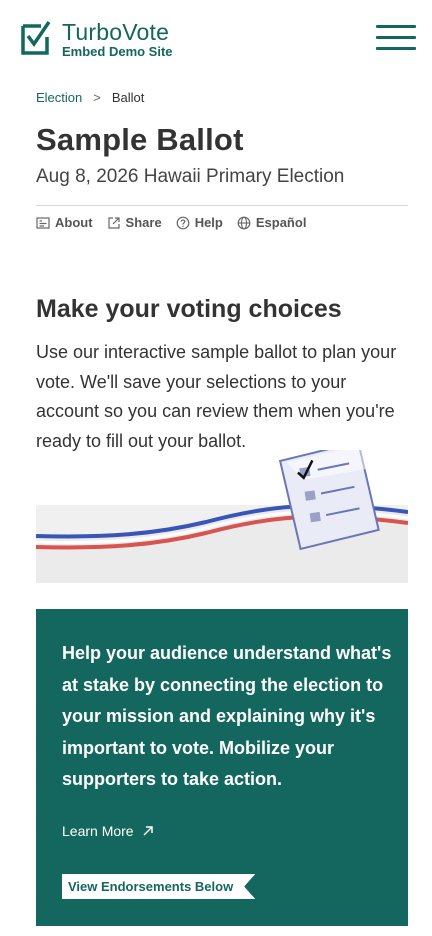 This screenshot has height=936, width=432. Describe the element at coordinates (113, 222) in the screenshot. I see `share-icon` at that location.